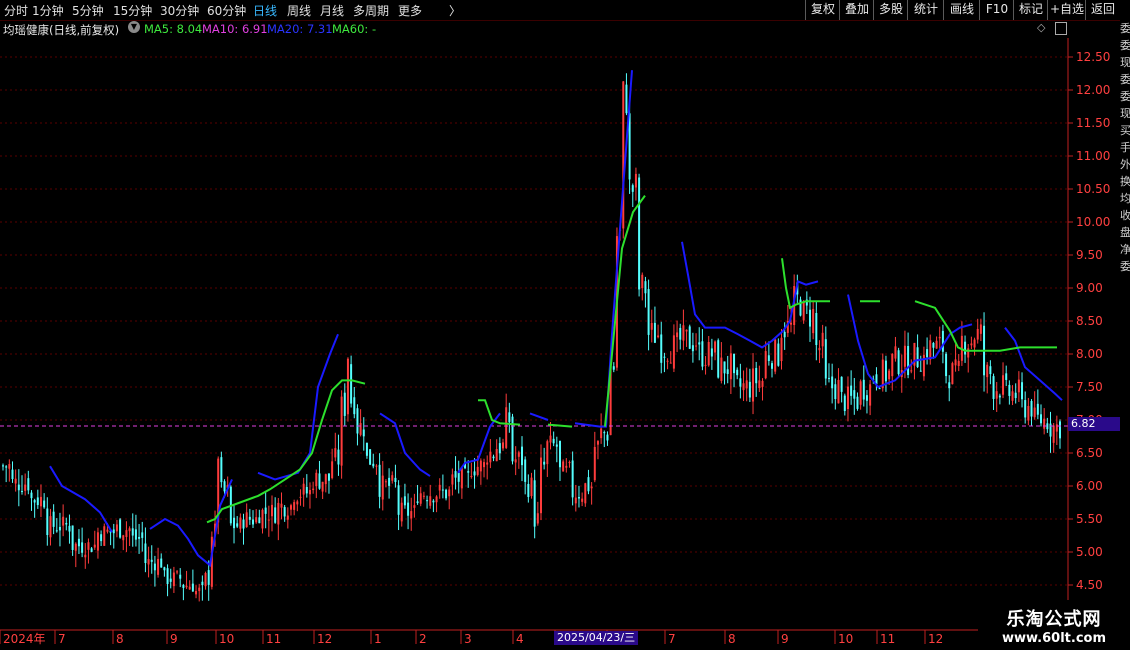 Image resolution: width=1130 pixels, height=650 pixels. I want to click on toolbar-button-4: 画线, so click(961, 10).